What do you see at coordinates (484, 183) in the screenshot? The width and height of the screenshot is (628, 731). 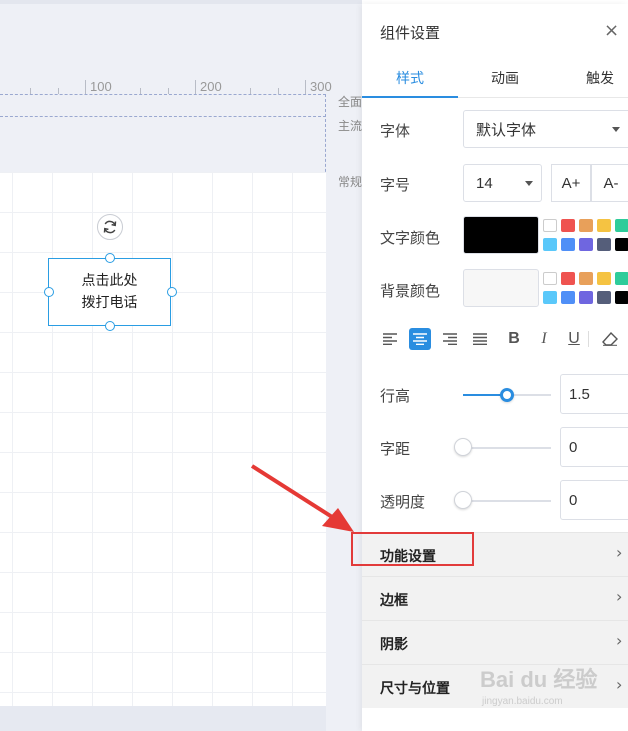 I see `font-size-value: 14` at bounding box center [484, 183].